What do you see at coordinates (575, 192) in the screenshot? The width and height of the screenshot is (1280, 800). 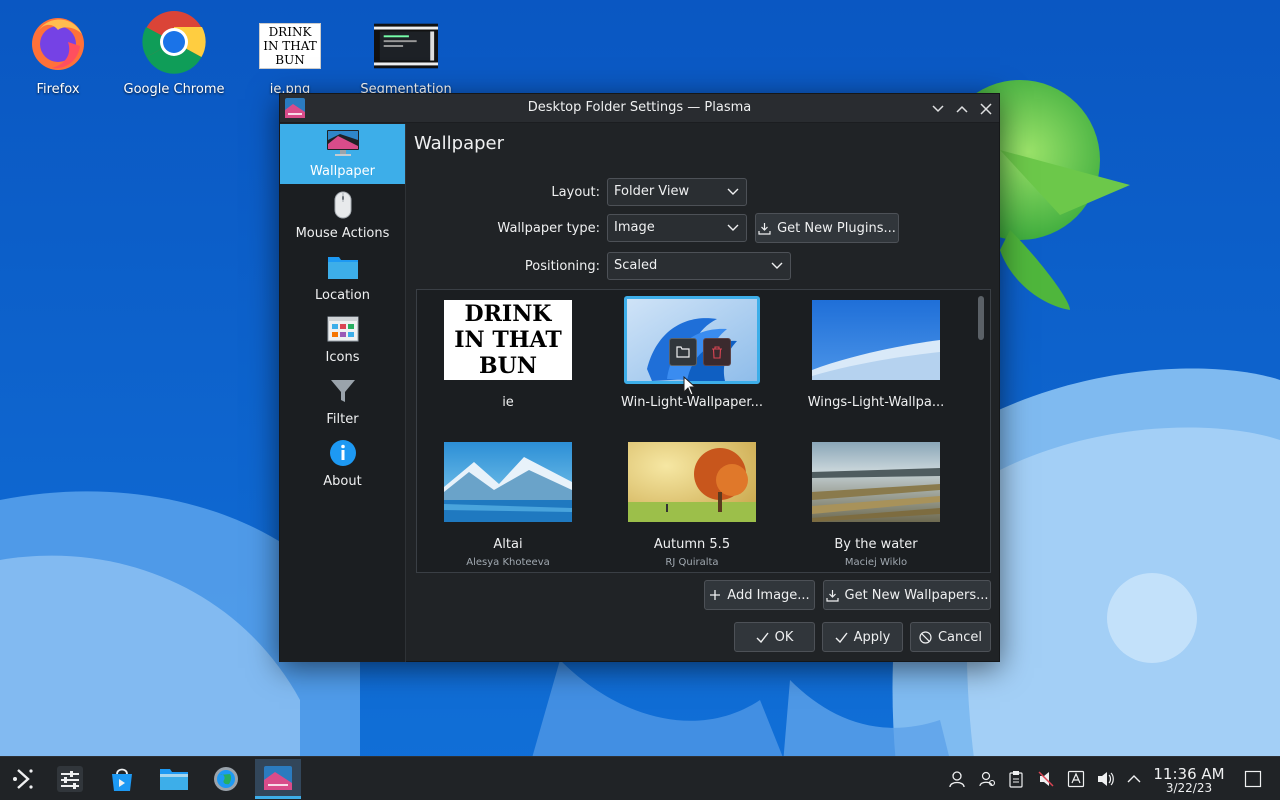 I see `layout-label: Layout:` at bounding box center [575, 192].